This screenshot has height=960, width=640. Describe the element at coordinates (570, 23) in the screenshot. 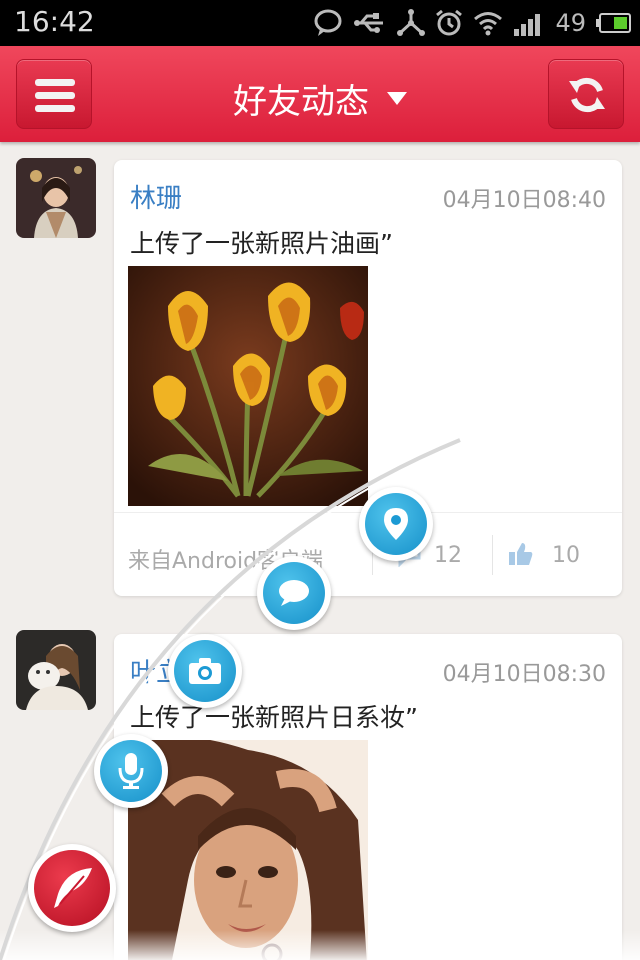

I see `battery-percent: 49` at that location.